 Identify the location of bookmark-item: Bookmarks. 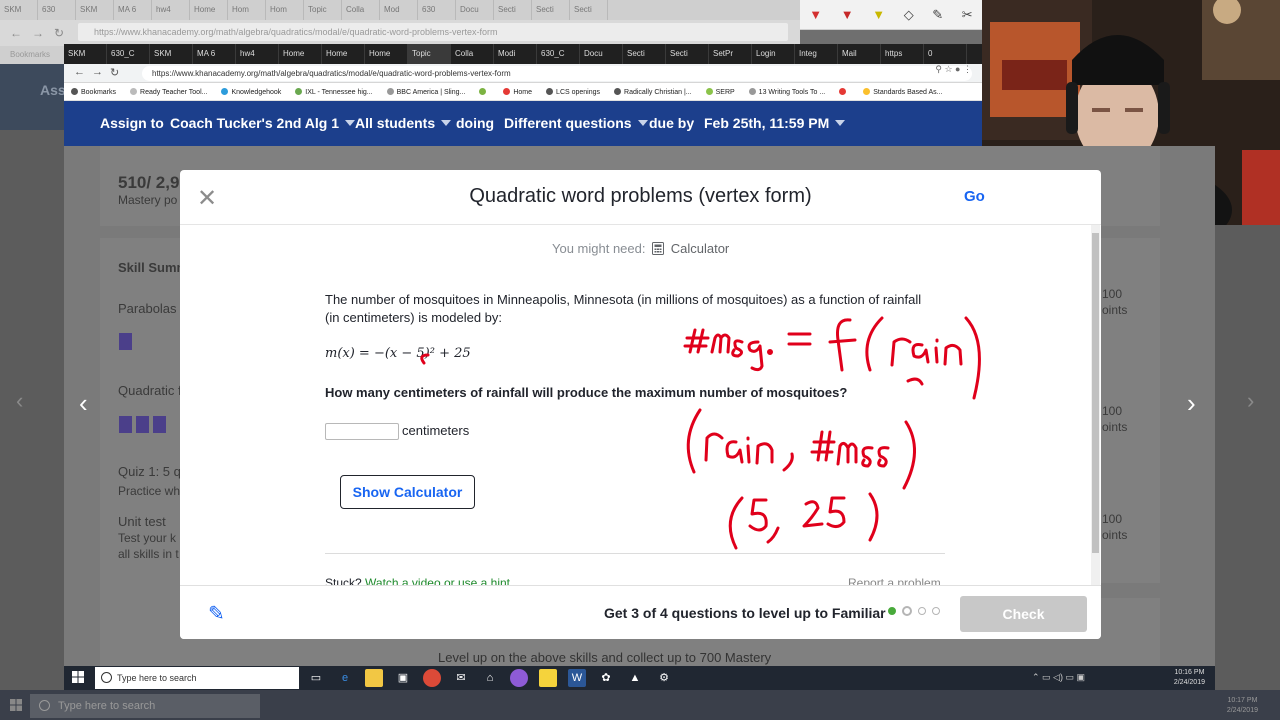
(93, 91).